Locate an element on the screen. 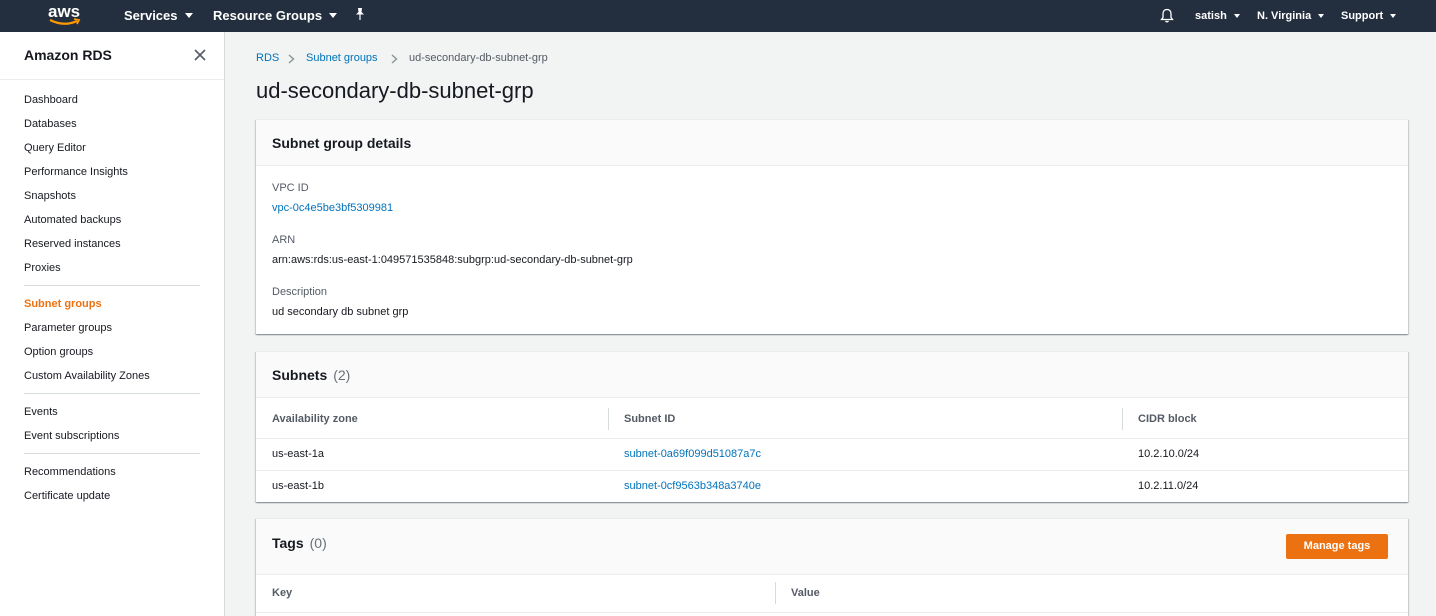 The height and width of the screenshot is (616, 1436). pin-icon is located at coordinates (360, 14).